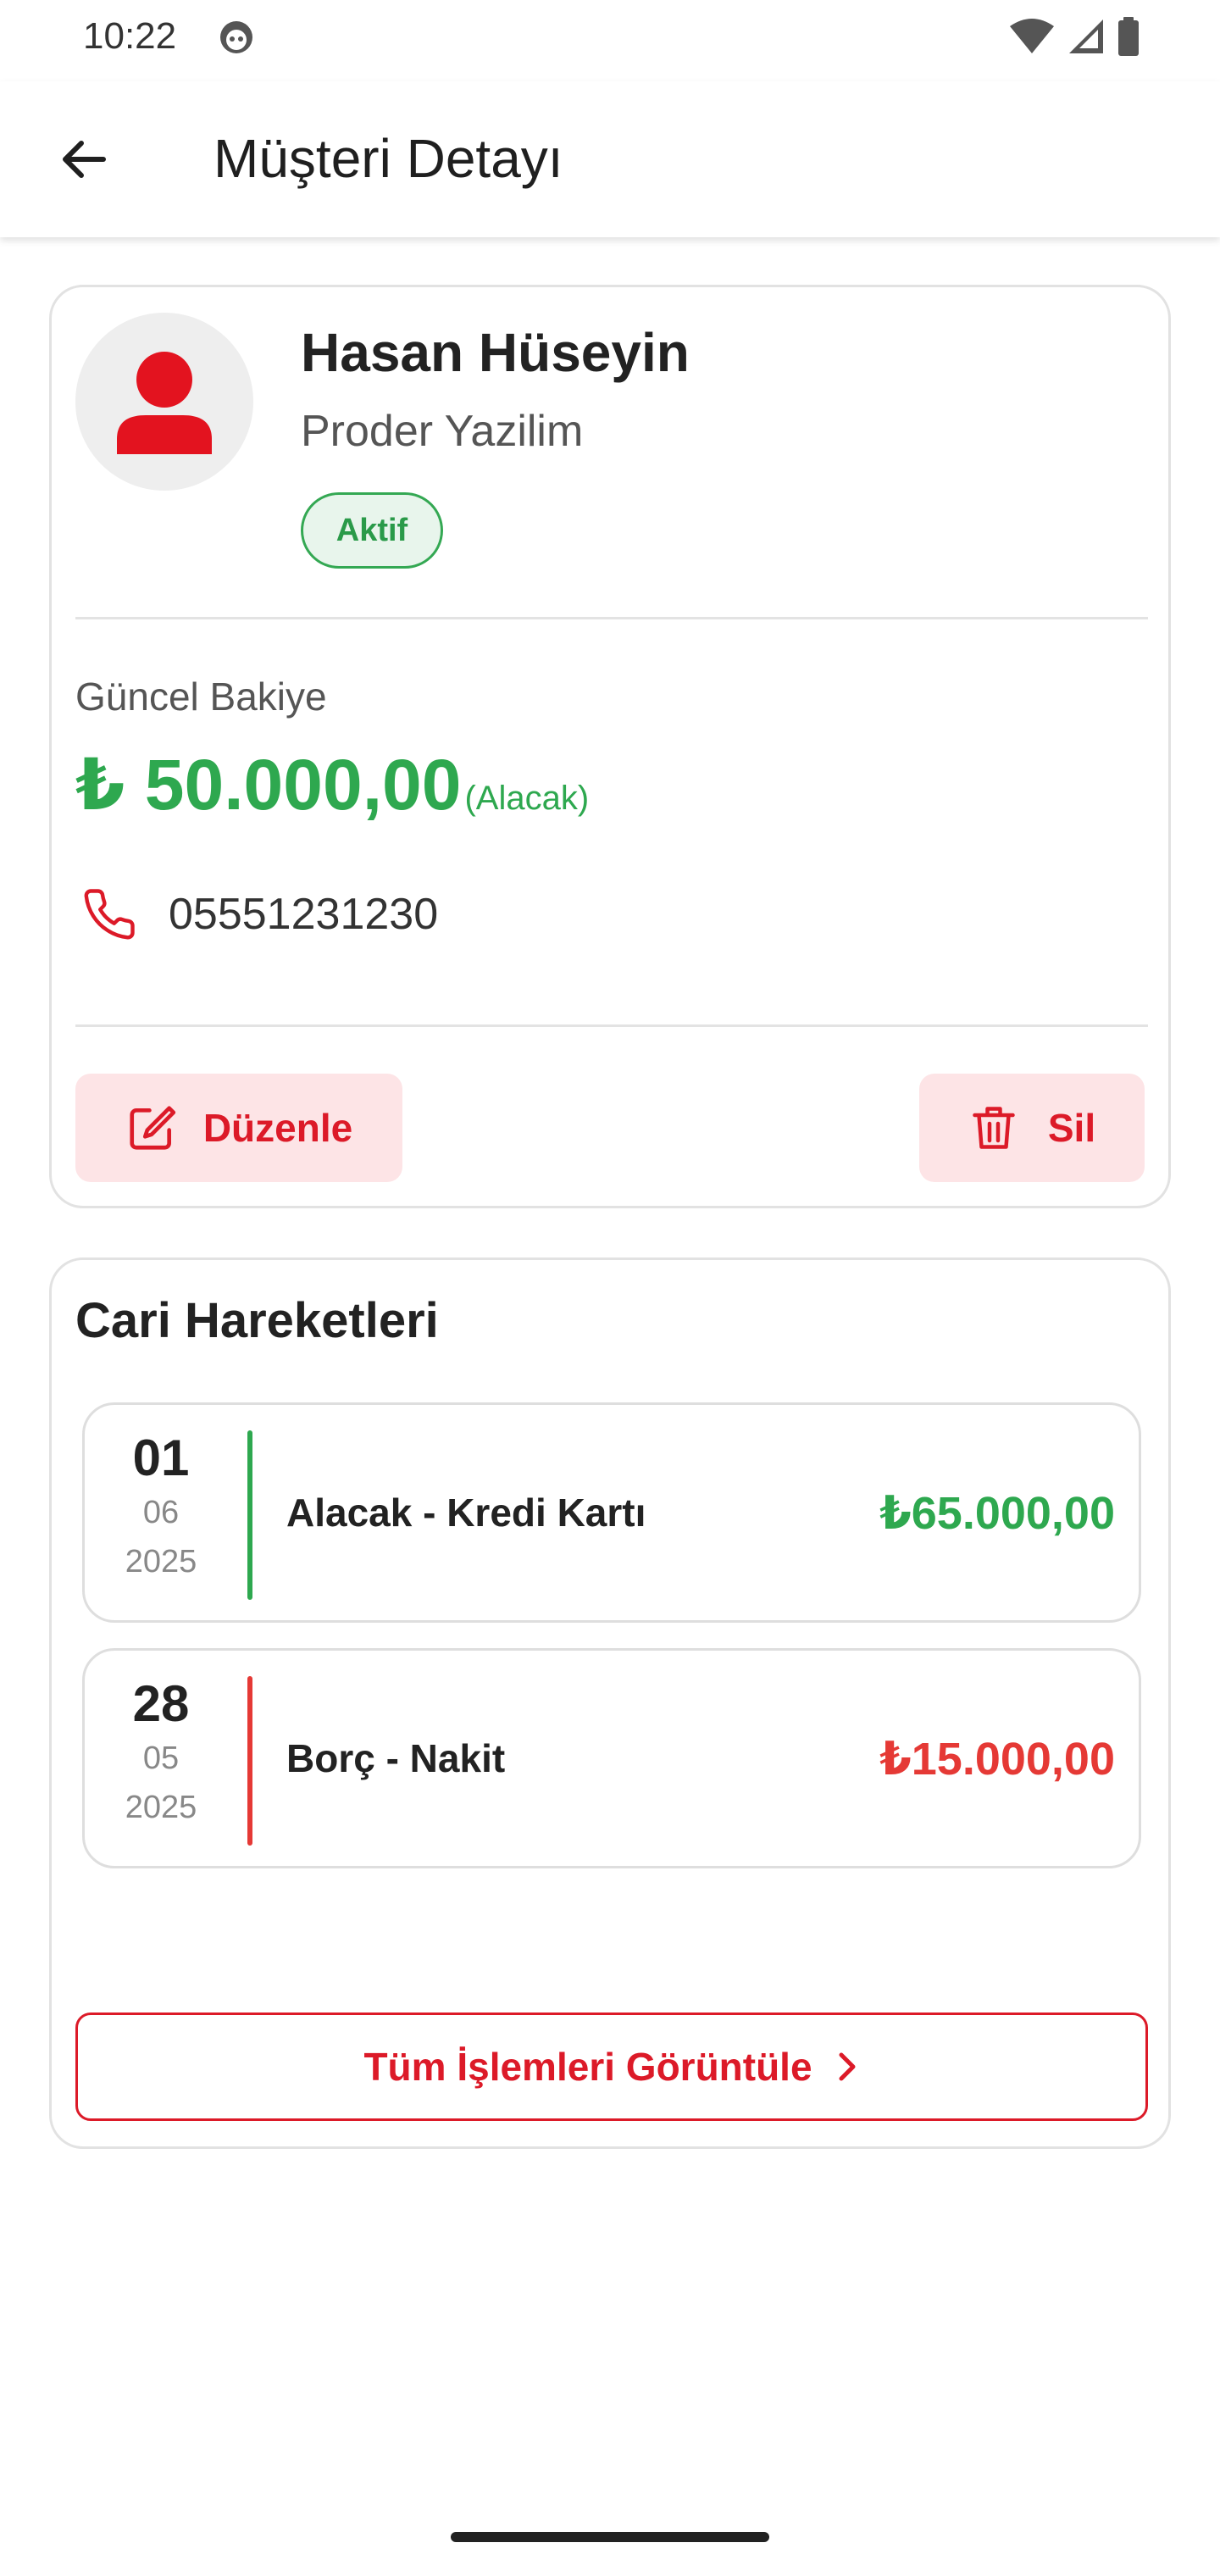 The height and width of the screenshot is (2576, 1220). What do you see at coordinates (396, 1758) in the screenshot?
I see `transaction-description: Borç - Nakit` at bounding box center [396, 1758].